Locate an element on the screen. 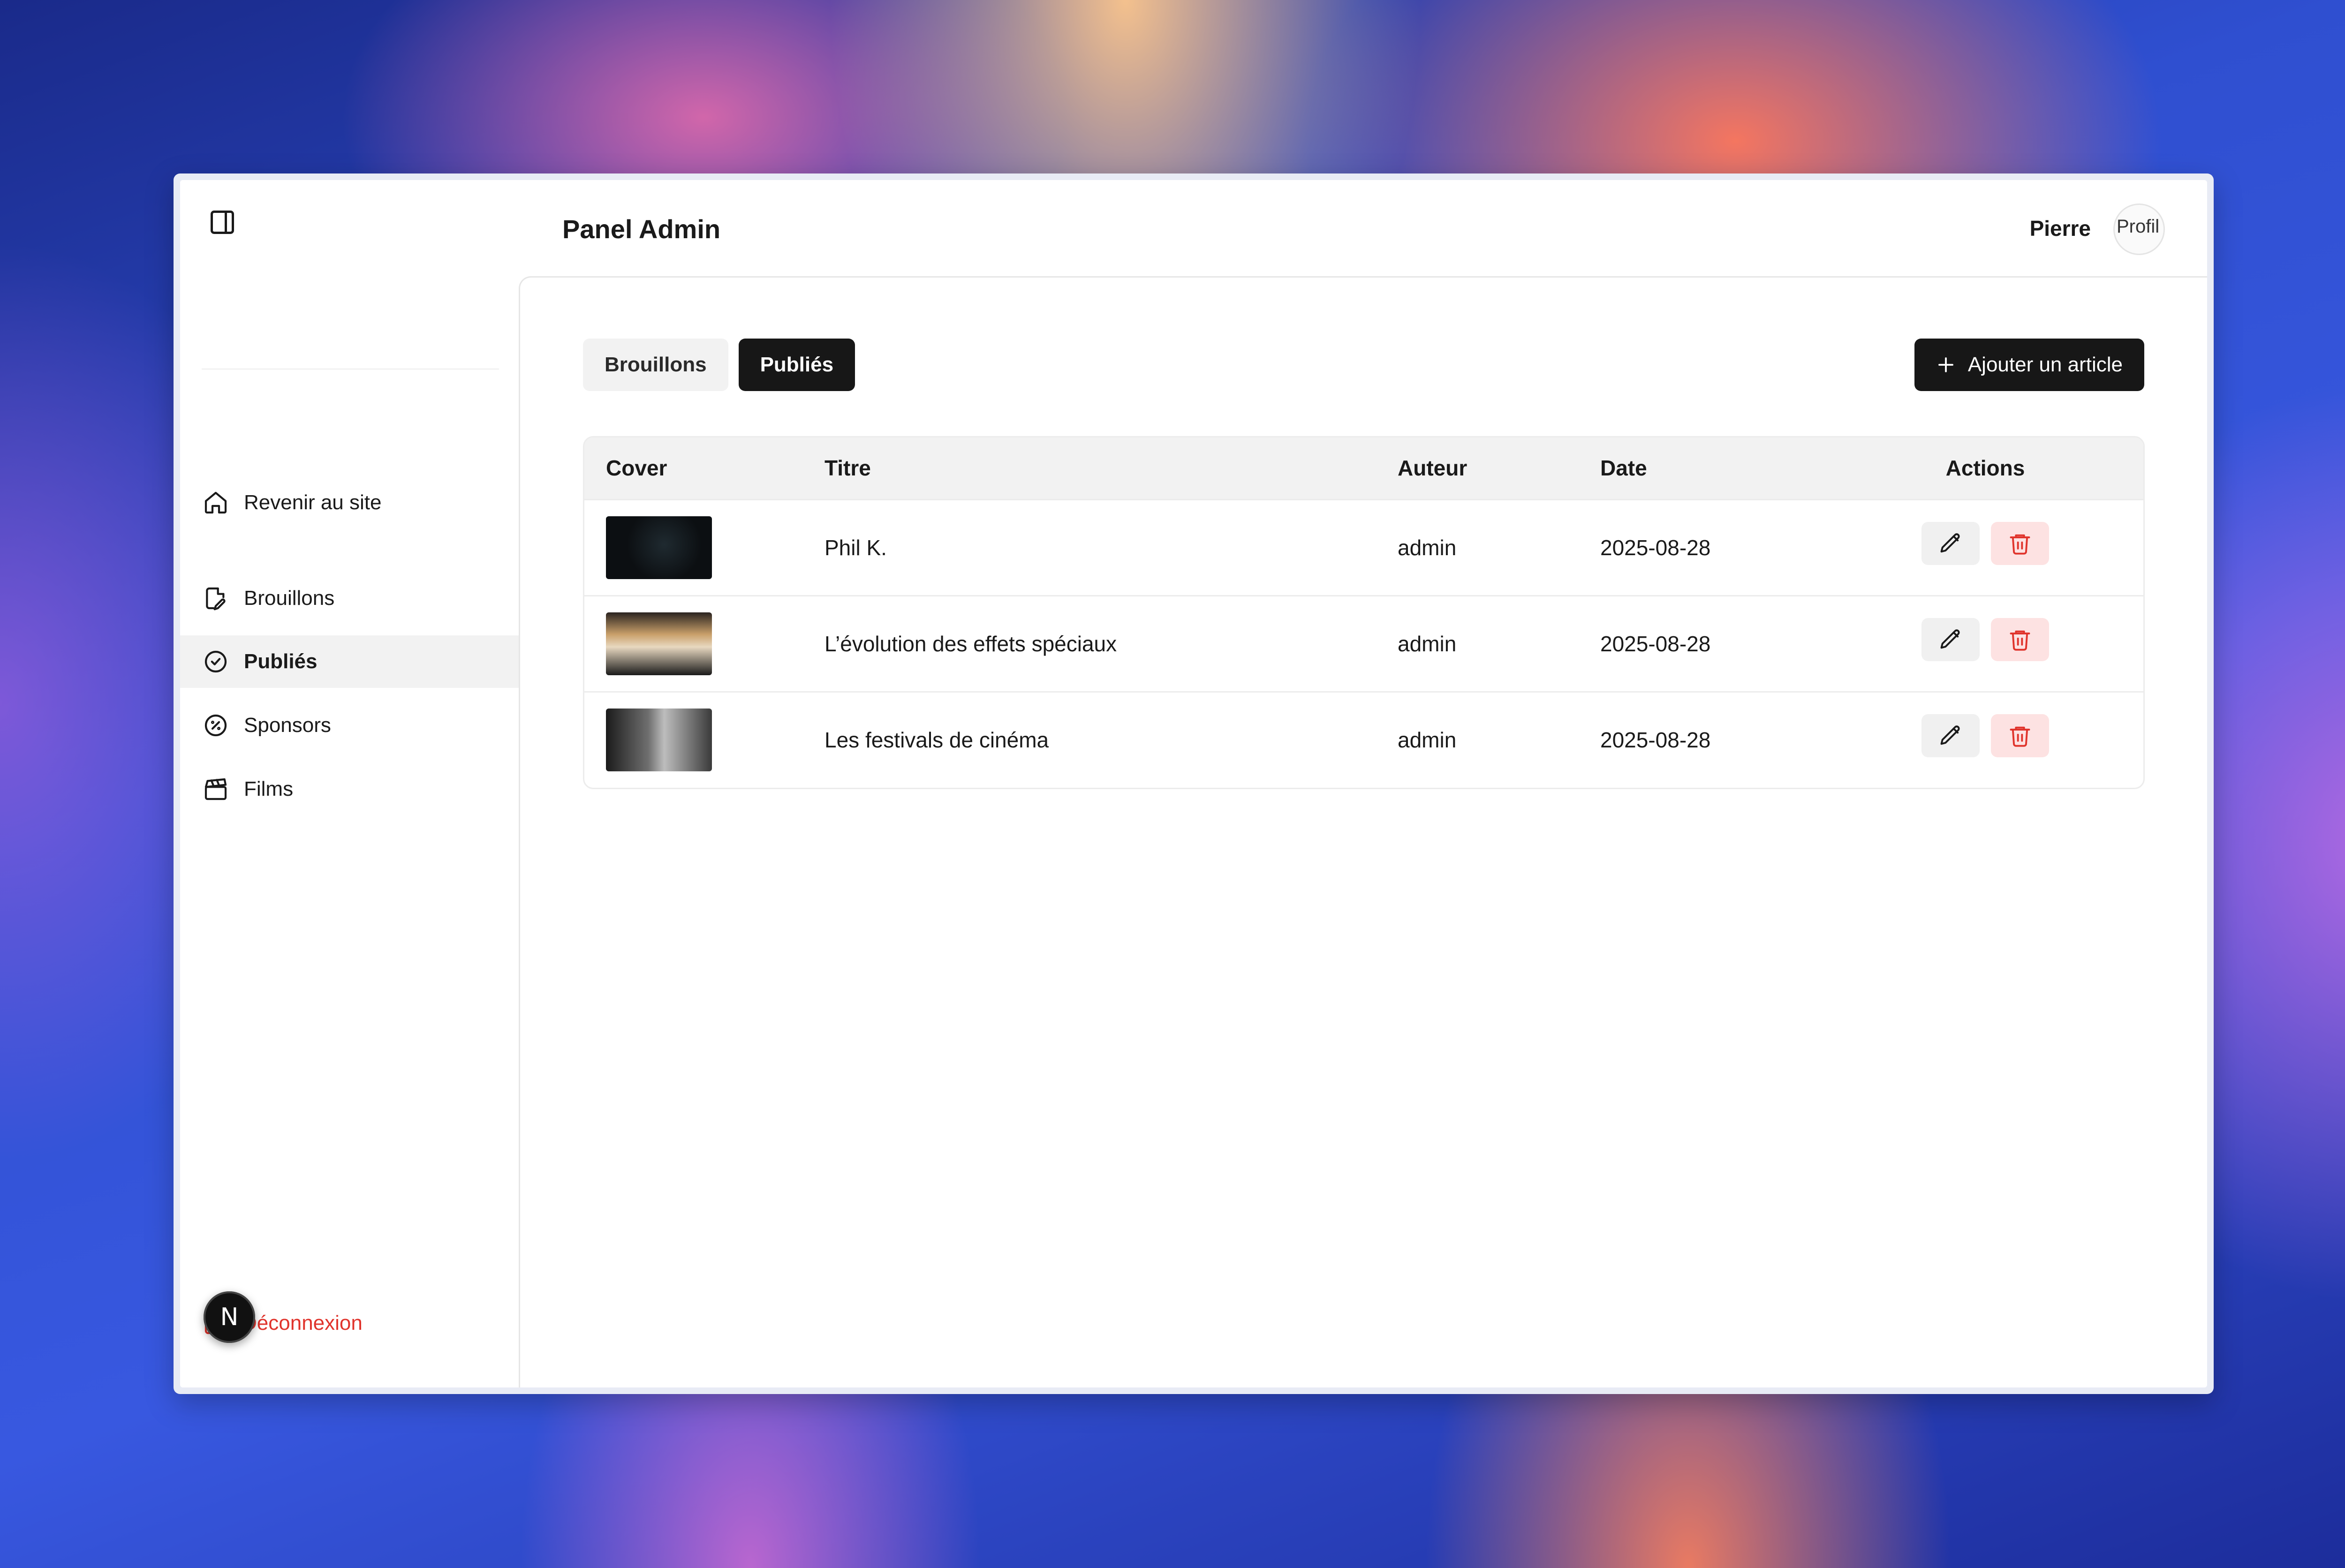 The height and width of the screenshot is (1568, 2345). nextjs-dev-badge: N is located at coordinates (229, 1317).